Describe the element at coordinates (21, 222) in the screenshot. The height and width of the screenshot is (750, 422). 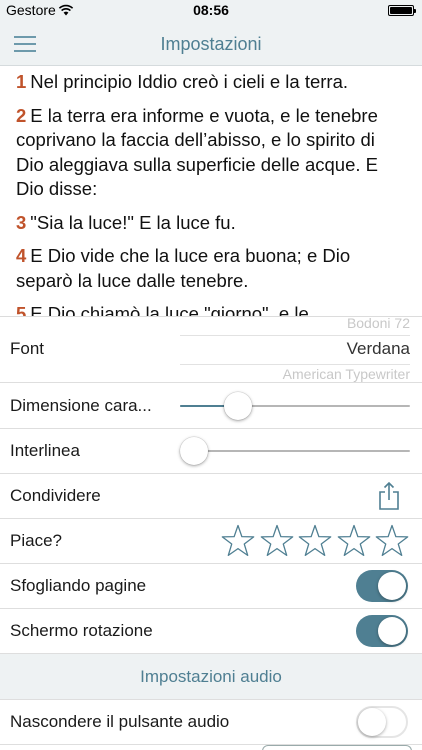
I see `verse-number: 3` at that location.